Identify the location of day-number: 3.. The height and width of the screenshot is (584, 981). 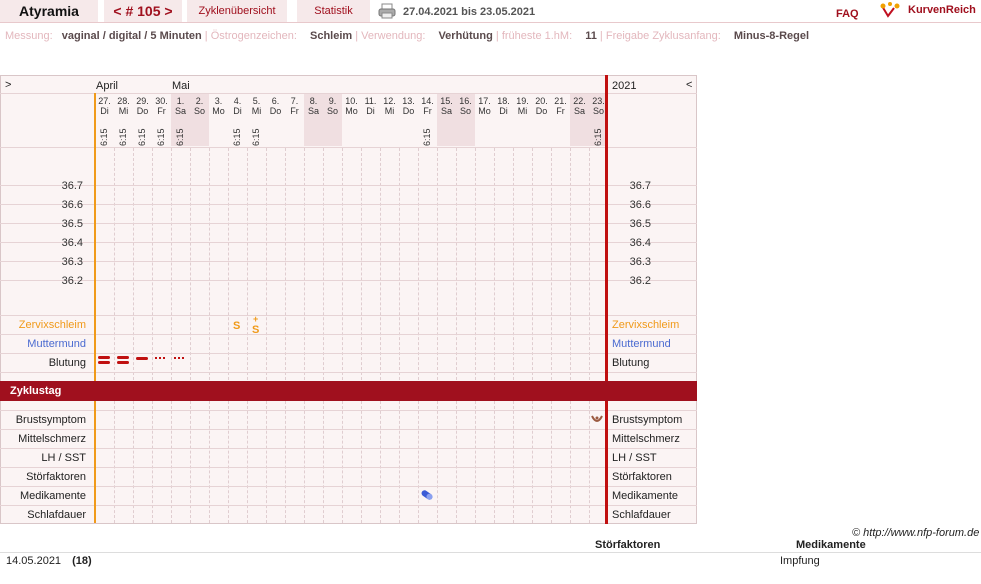
(218, 101).